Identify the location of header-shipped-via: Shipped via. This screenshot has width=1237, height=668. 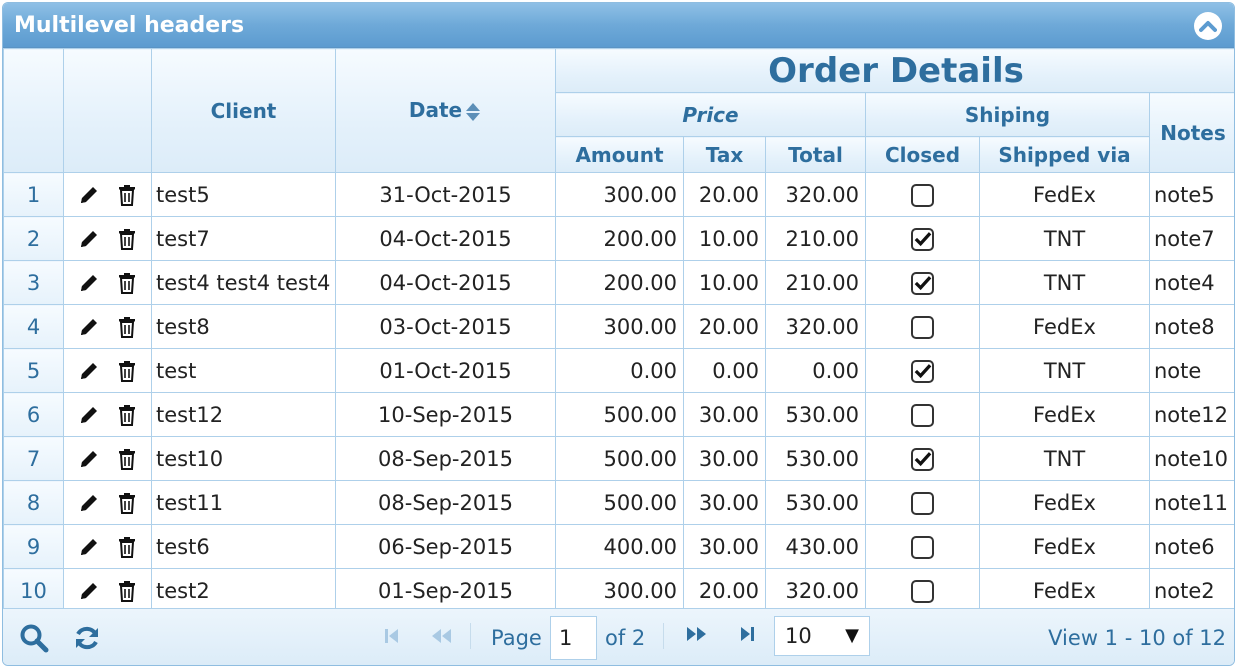
(1064, 154).